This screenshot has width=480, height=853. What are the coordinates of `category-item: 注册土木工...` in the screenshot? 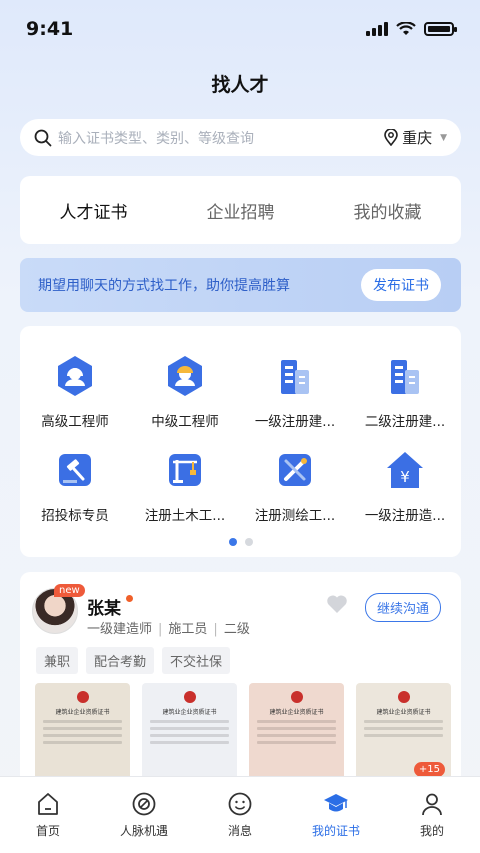 It's located at (185, 486).